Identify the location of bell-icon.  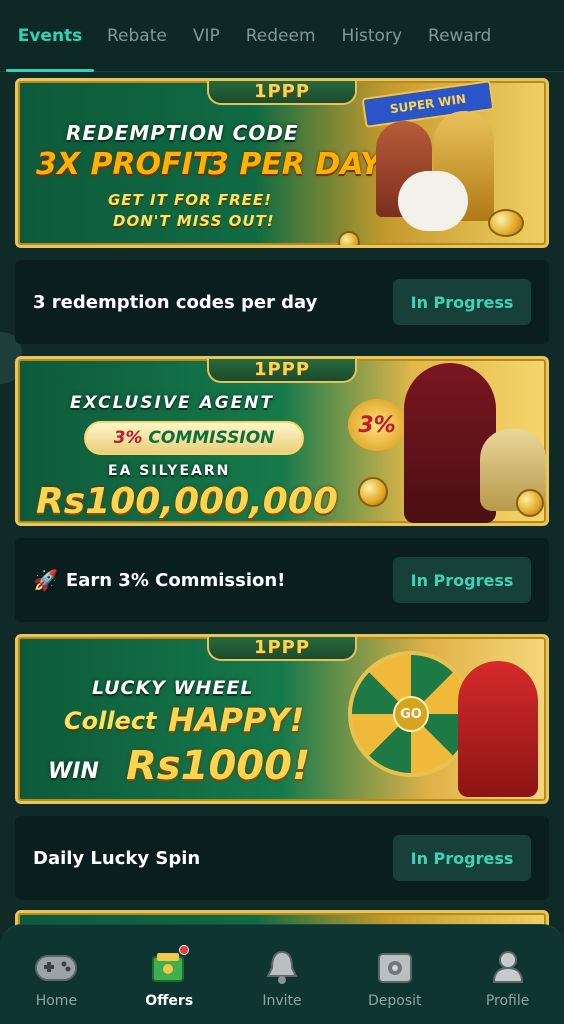
(282, 967).